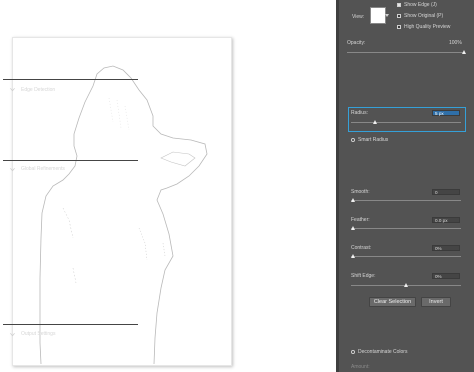  Describe the element at coordinates (406, 122) in the screenshot. I see `radius-slider-track` at that location.